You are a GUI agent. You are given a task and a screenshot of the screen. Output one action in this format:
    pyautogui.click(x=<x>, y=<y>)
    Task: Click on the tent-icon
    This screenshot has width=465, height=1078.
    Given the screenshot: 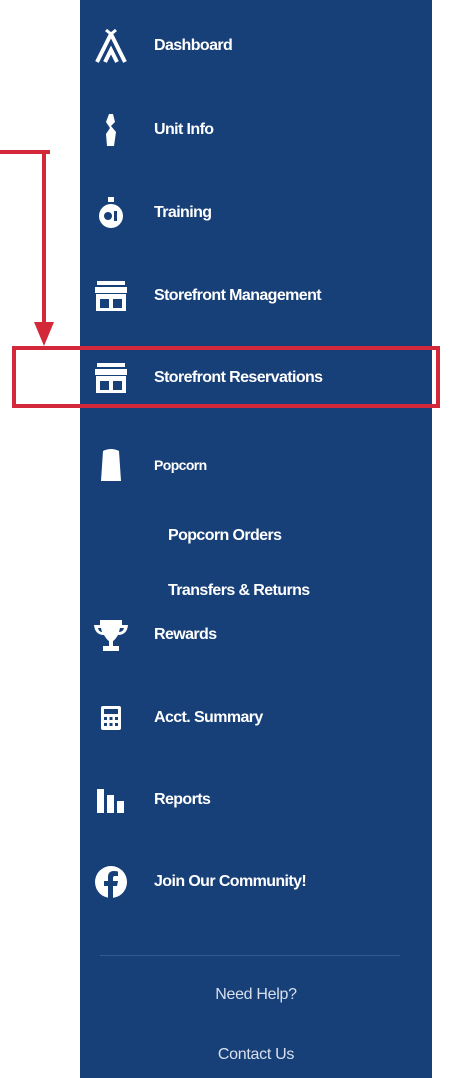 What is the action you would take?
    pyautogui.click(x=111, y=46)
    